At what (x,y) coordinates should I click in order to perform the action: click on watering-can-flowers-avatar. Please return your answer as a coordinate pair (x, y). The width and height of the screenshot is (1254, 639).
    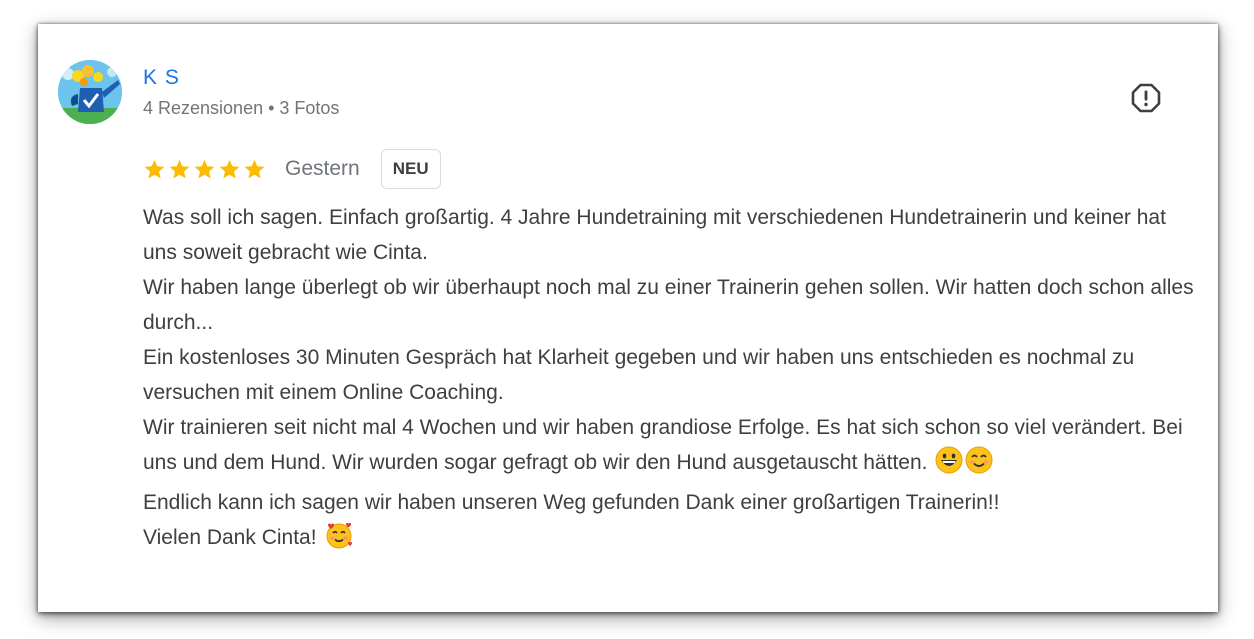
    Looking at the image, I should click on (90, 92).